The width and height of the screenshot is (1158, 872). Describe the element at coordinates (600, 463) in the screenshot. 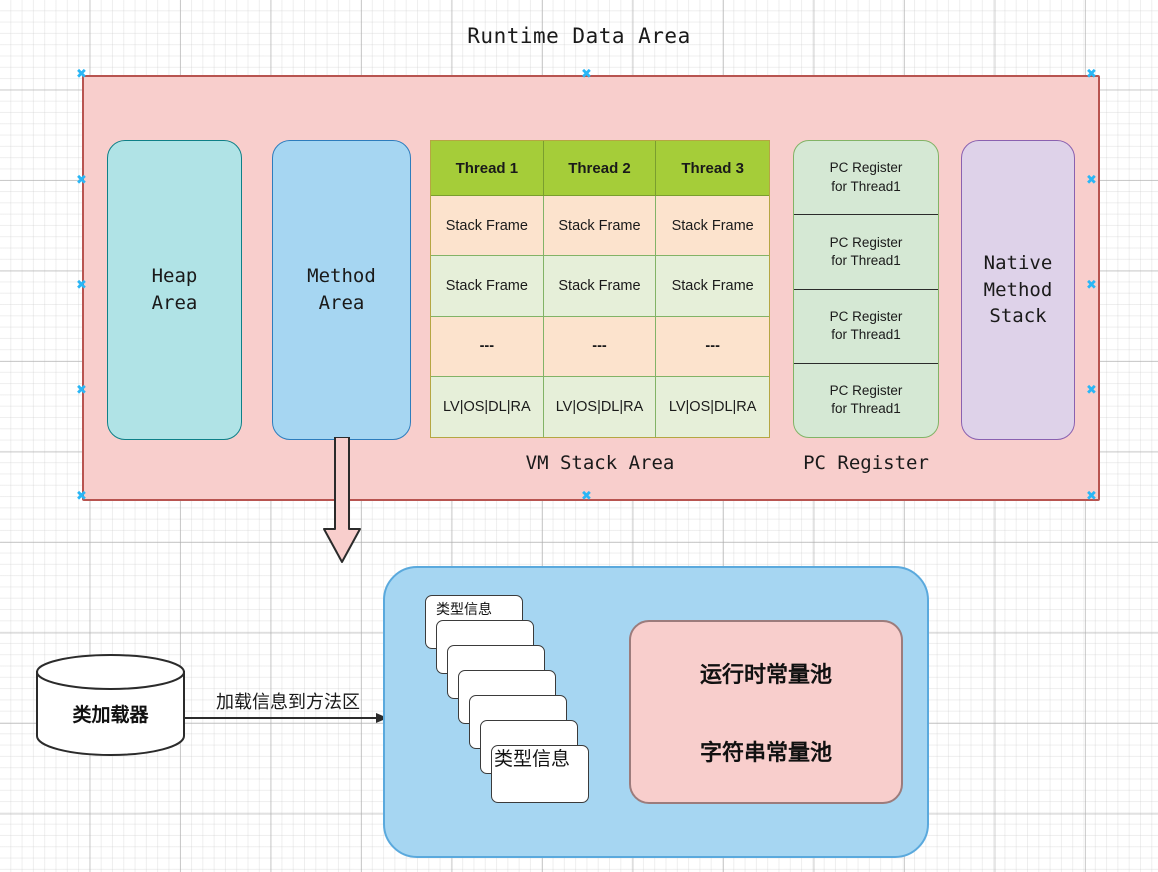

I see `vm-stack-area-caption: VM Stack Area` at that location.